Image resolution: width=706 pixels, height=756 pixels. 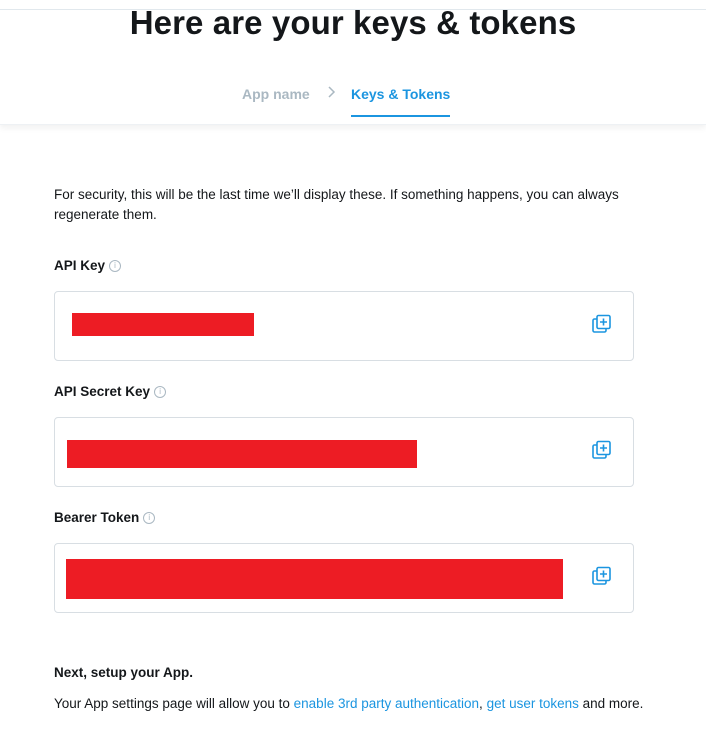 I want to click on bearer-token-field, so click(x=344, y=578).